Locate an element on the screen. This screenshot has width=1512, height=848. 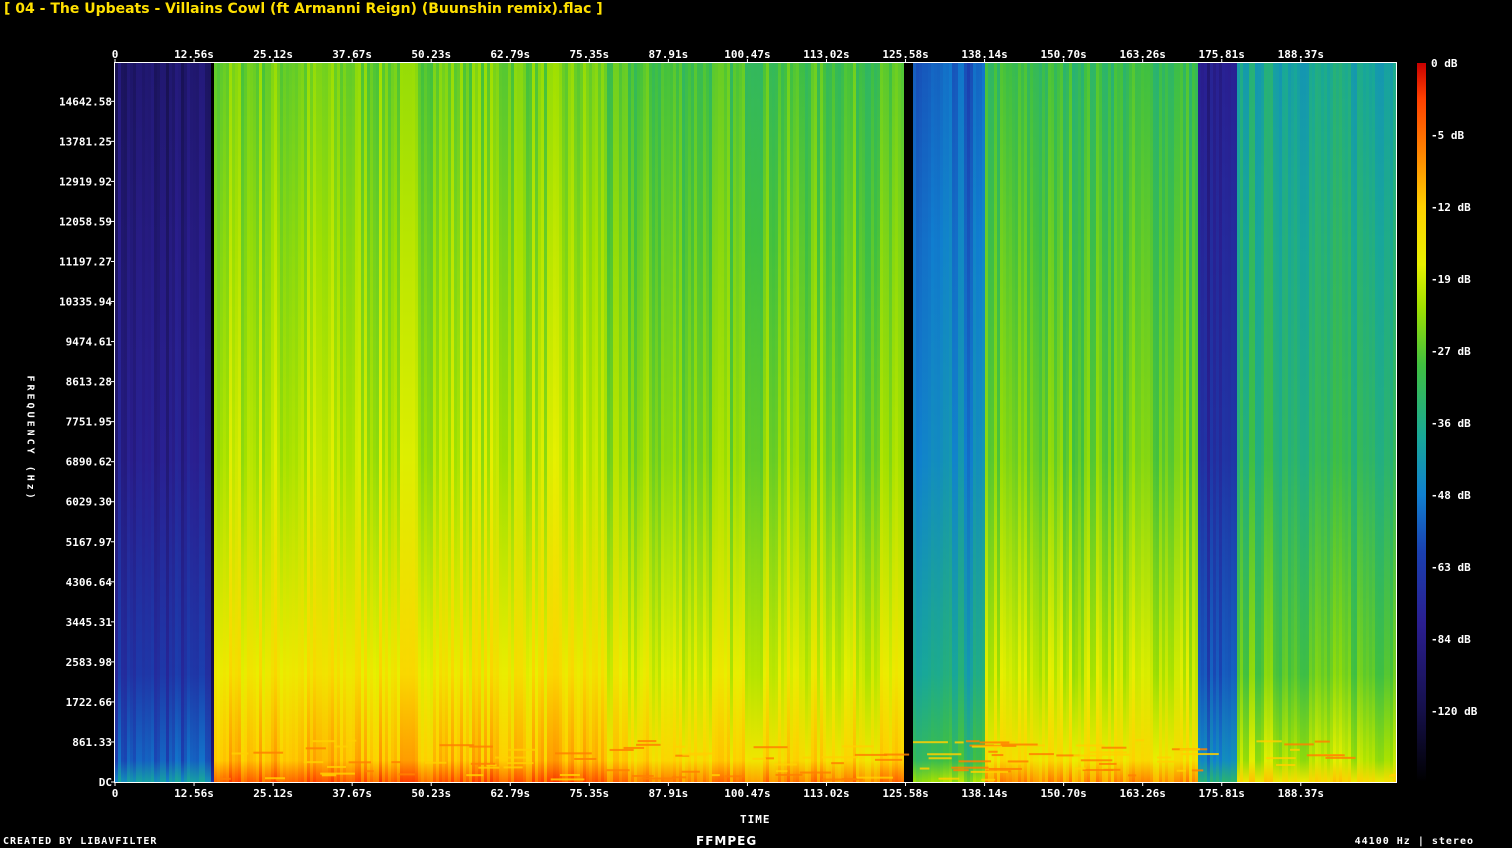
colorbar-label: -5 dB is located at coordinates (1447, 135).